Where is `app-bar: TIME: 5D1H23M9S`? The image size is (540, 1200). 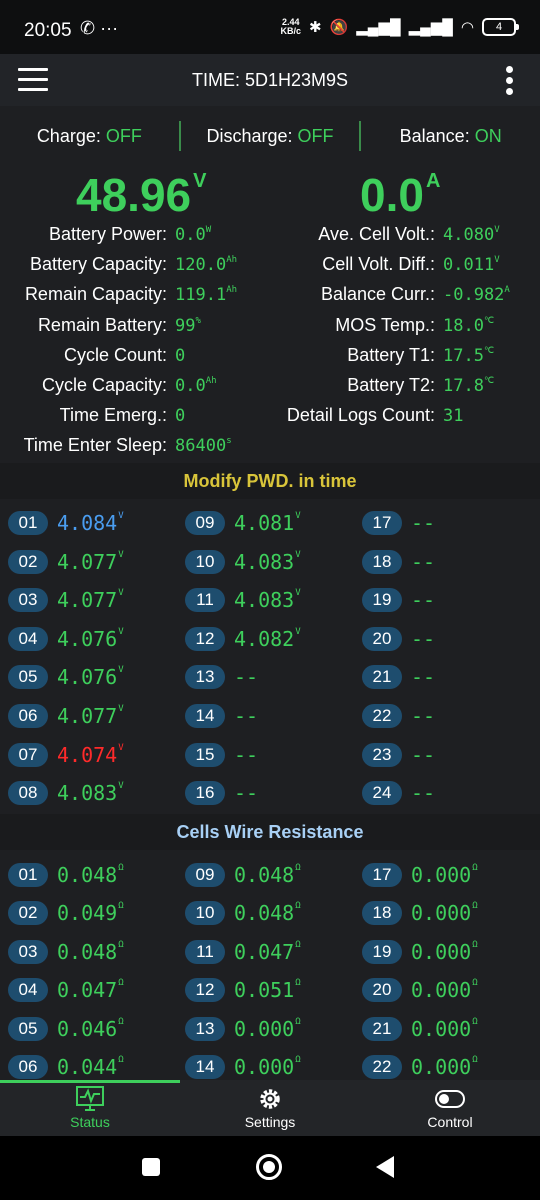 app-bar: TIME: 5D1H23M9S is located at coordinates (270, 80).